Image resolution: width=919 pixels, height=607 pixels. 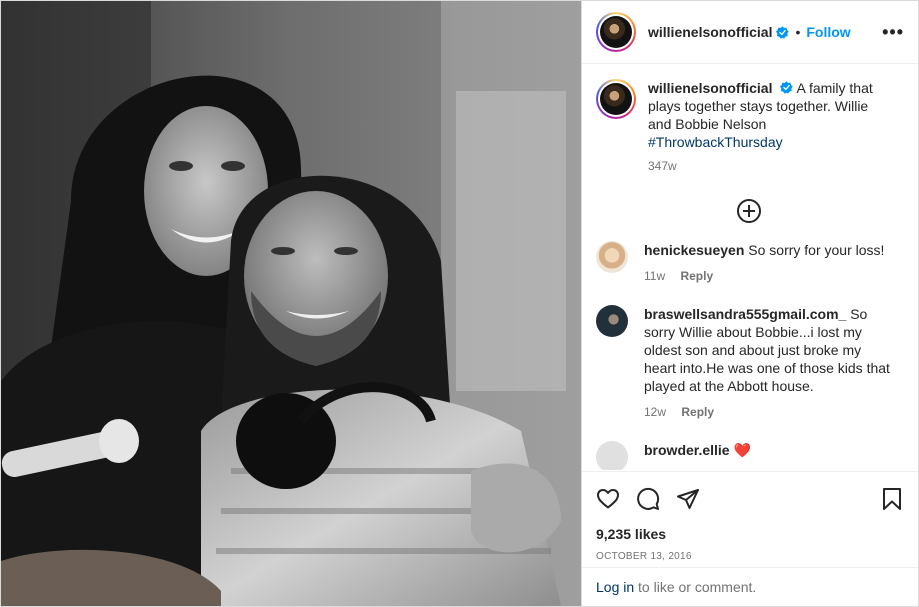 What do you see at coordinates (745, 314) in the screenshot?
I see `comment-username: braswellsandra555gmail.com_` at bounding box center [745, 314].